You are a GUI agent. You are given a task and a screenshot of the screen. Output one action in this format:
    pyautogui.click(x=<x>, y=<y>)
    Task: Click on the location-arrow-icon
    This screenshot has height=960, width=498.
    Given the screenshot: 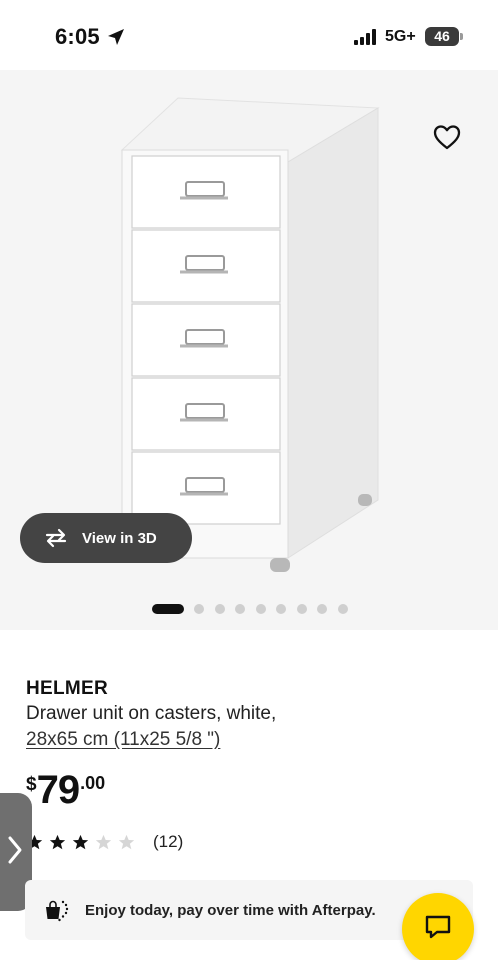 What is the action you would take?
    pyautogui.click(x=116, y=37)
    